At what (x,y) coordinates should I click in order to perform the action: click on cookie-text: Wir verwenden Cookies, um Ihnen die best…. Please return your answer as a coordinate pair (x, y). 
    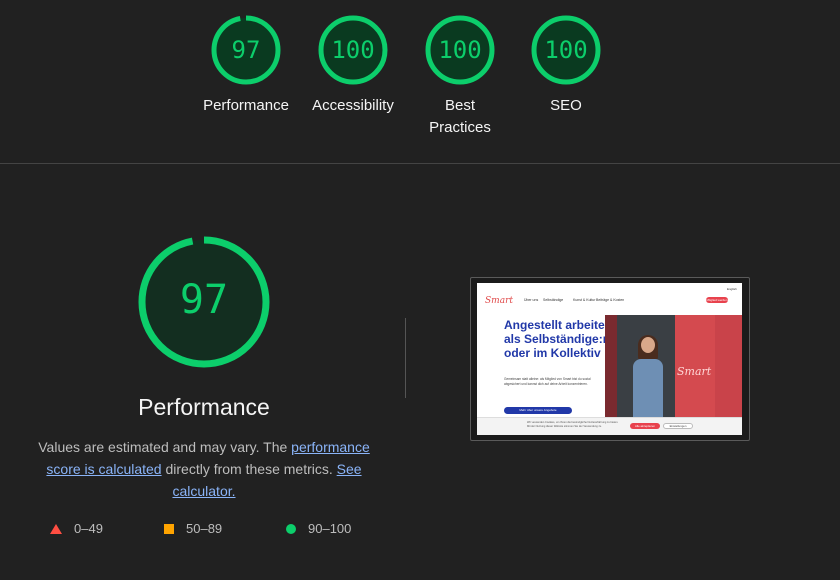
    Looking at the image, I should click on (573, 424).